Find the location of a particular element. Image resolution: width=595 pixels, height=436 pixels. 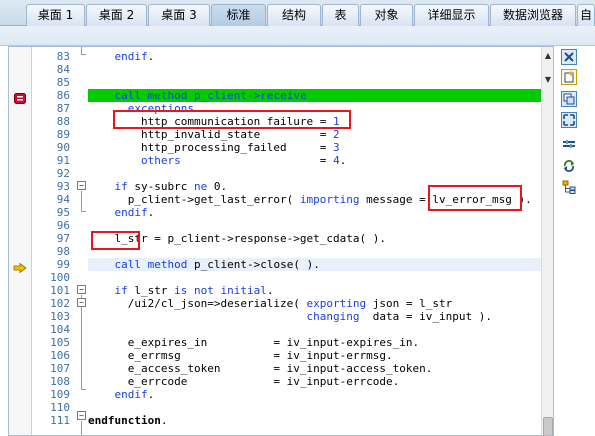

tab-label: 对象 is located at coordinates (386, 15).